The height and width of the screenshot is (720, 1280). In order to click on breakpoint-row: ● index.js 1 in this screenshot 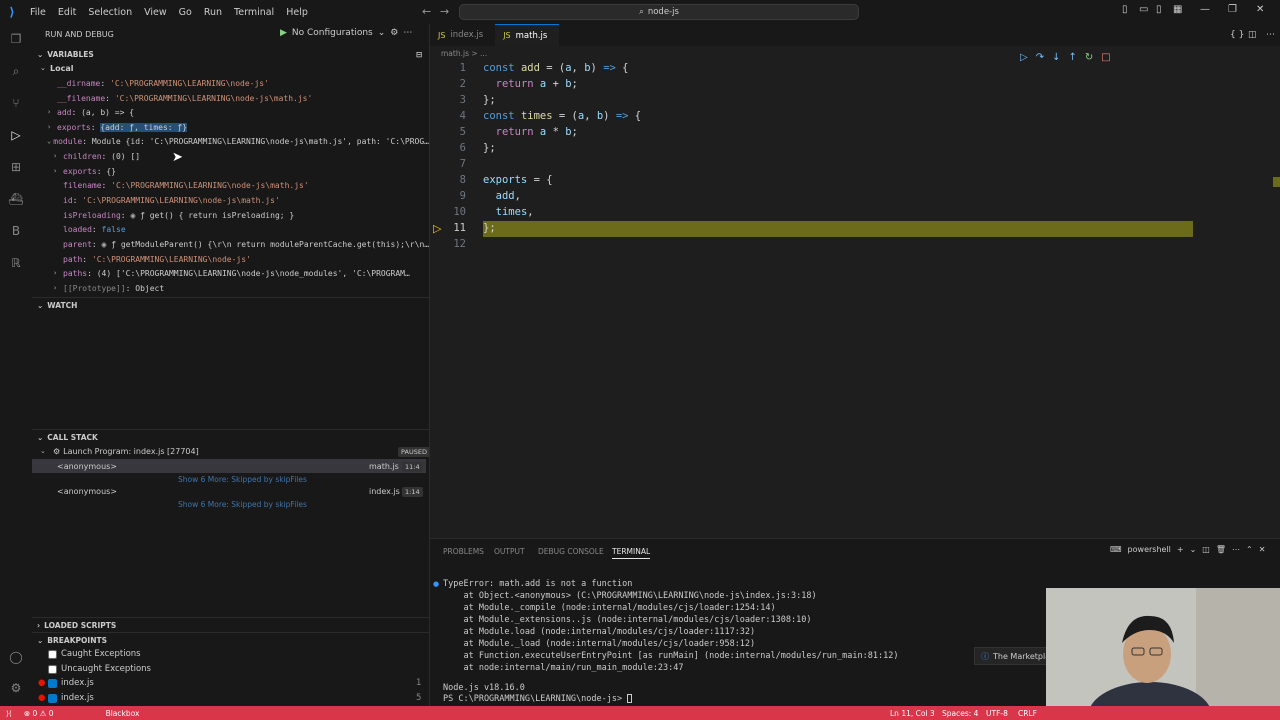, I will do `click(232, 683)`.